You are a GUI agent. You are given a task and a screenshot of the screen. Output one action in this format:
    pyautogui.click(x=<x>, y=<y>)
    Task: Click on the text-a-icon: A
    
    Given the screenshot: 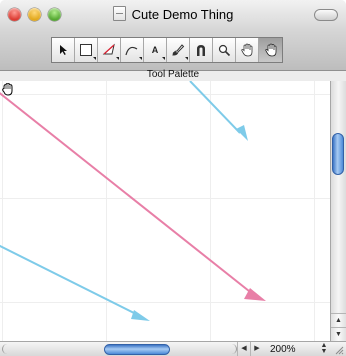 What is the action you would take?
    pyautogui.click(x=155, y=50)
    